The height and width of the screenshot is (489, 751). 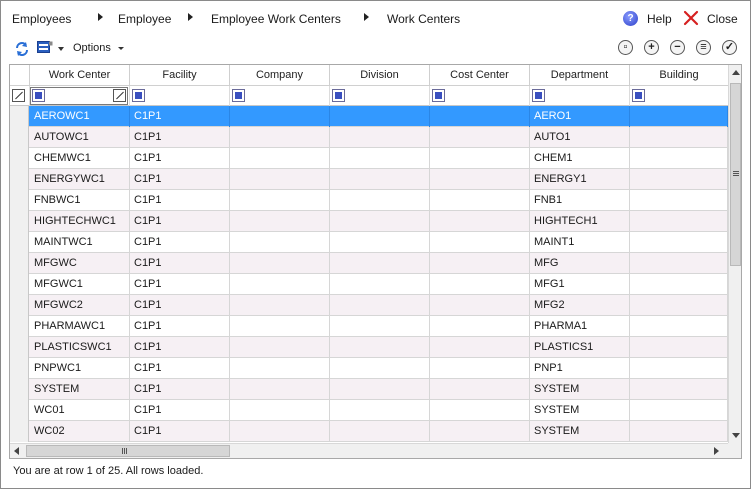 I want to click on scroll-down-icon, so click(x=736, y=435).